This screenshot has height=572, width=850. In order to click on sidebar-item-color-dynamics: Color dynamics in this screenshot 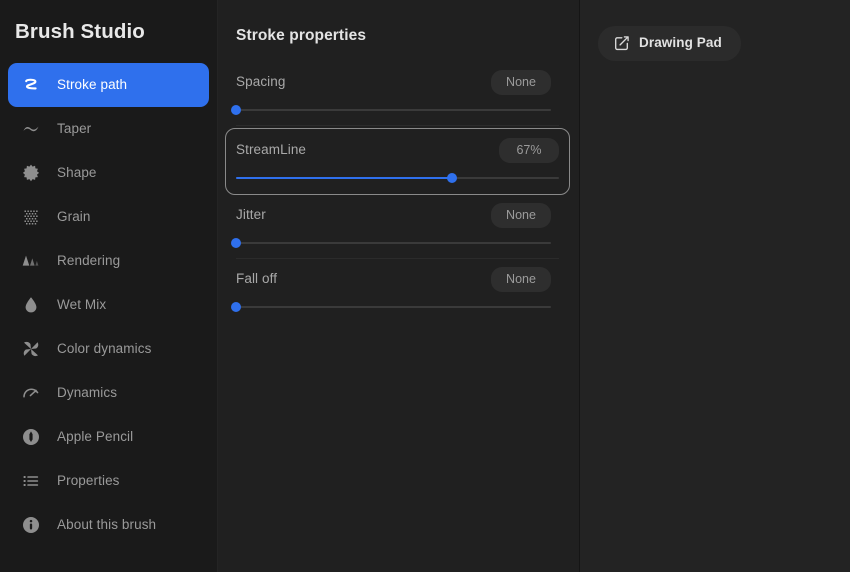, I will do `click(108, 349)`.